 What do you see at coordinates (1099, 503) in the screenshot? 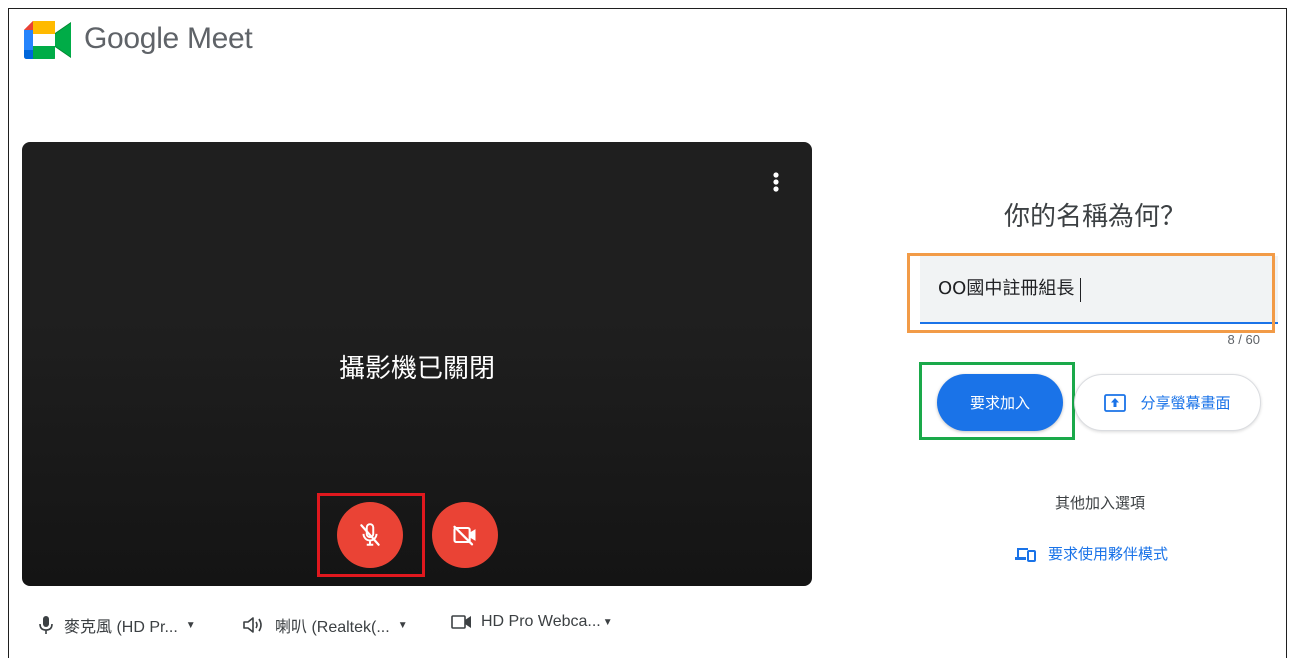
I see `other-join-options-title: 其他加入選項` at bounding box center [1099, 503].